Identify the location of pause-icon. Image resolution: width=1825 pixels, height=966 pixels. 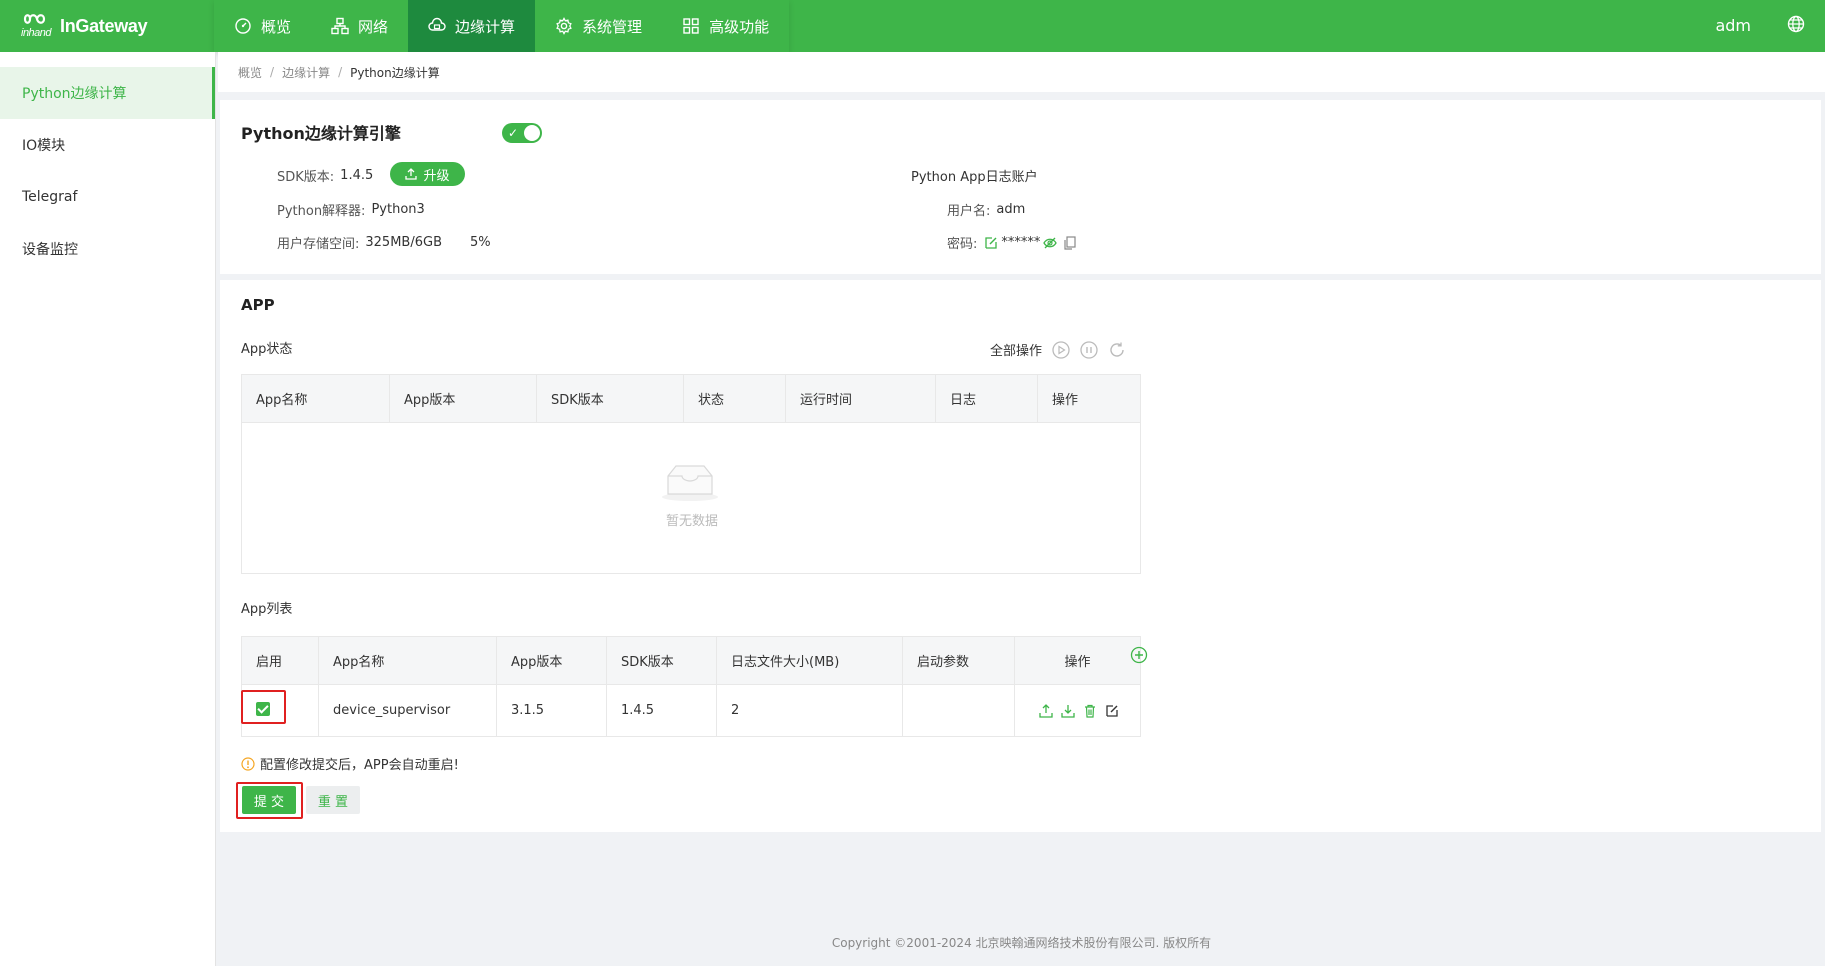
(1089, 349).